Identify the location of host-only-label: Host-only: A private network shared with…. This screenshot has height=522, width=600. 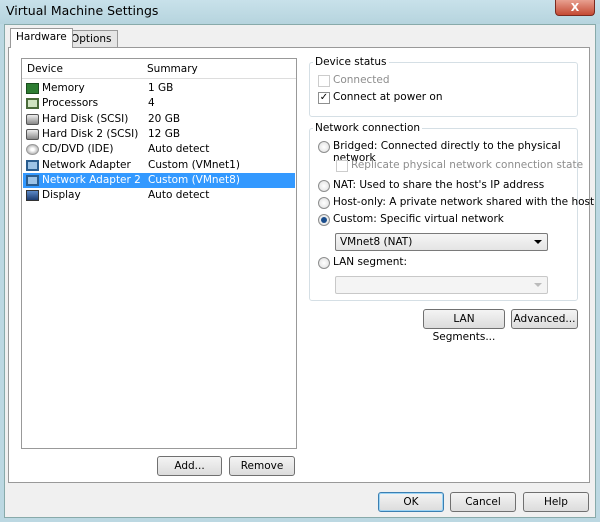
(464, 202).